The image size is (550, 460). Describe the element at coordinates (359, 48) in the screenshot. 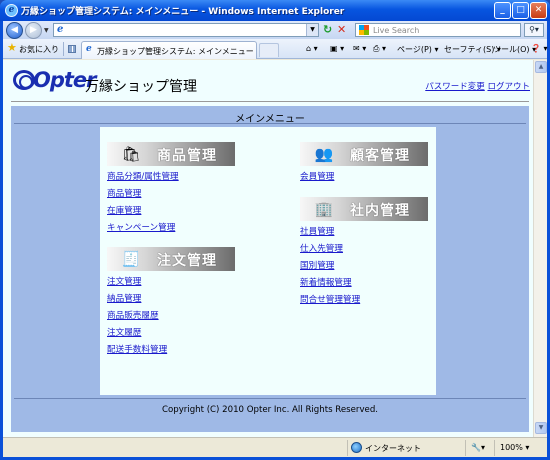

I see `mail-icon: ✉ ▾` at that location.